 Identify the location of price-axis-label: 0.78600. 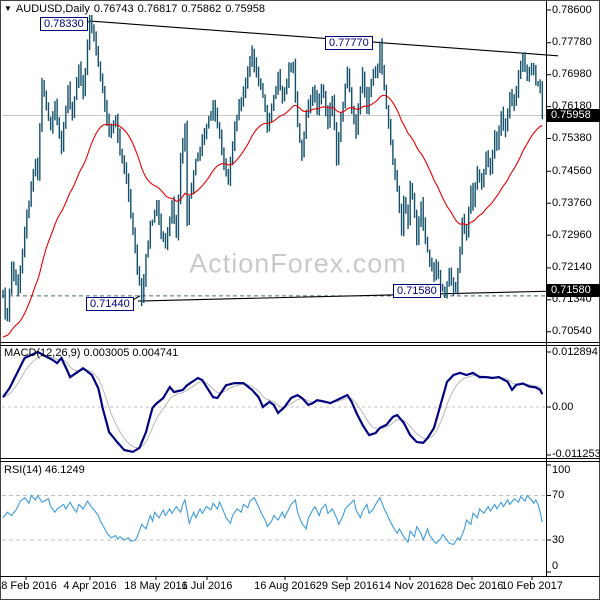
(572, 9).